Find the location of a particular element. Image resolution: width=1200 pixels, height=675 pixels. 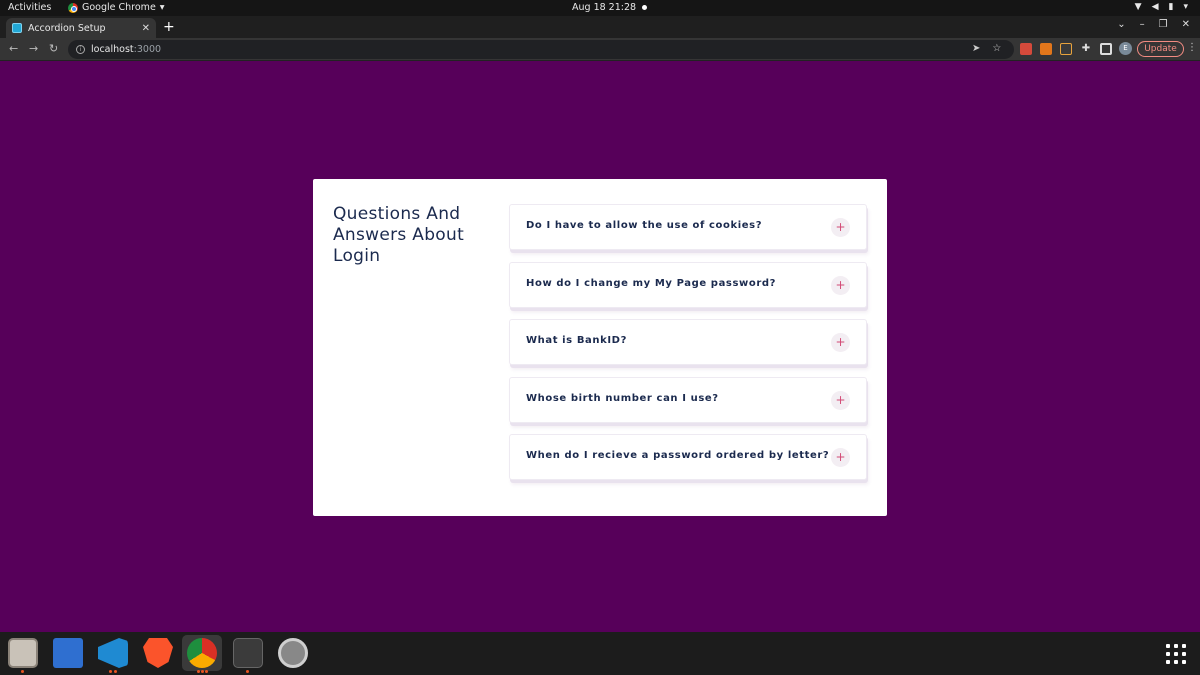

wifi-icon: ▼ is located at coordinates (1138, 7).